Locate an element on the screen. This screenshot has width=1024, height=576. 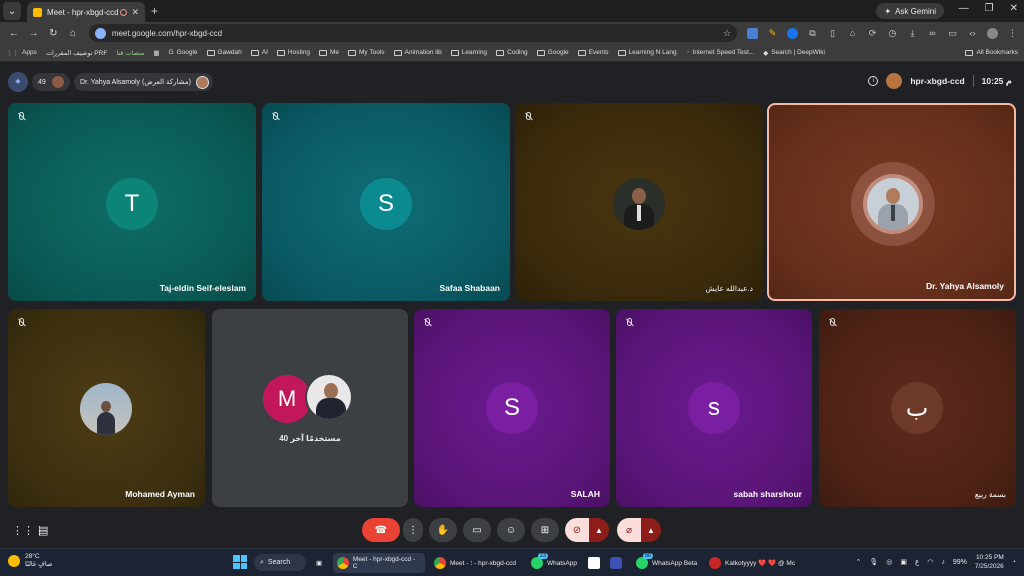
taskbar-app-whatsapp-beta: 90 WhatsApp Beta is located at coordinates (666, 563).